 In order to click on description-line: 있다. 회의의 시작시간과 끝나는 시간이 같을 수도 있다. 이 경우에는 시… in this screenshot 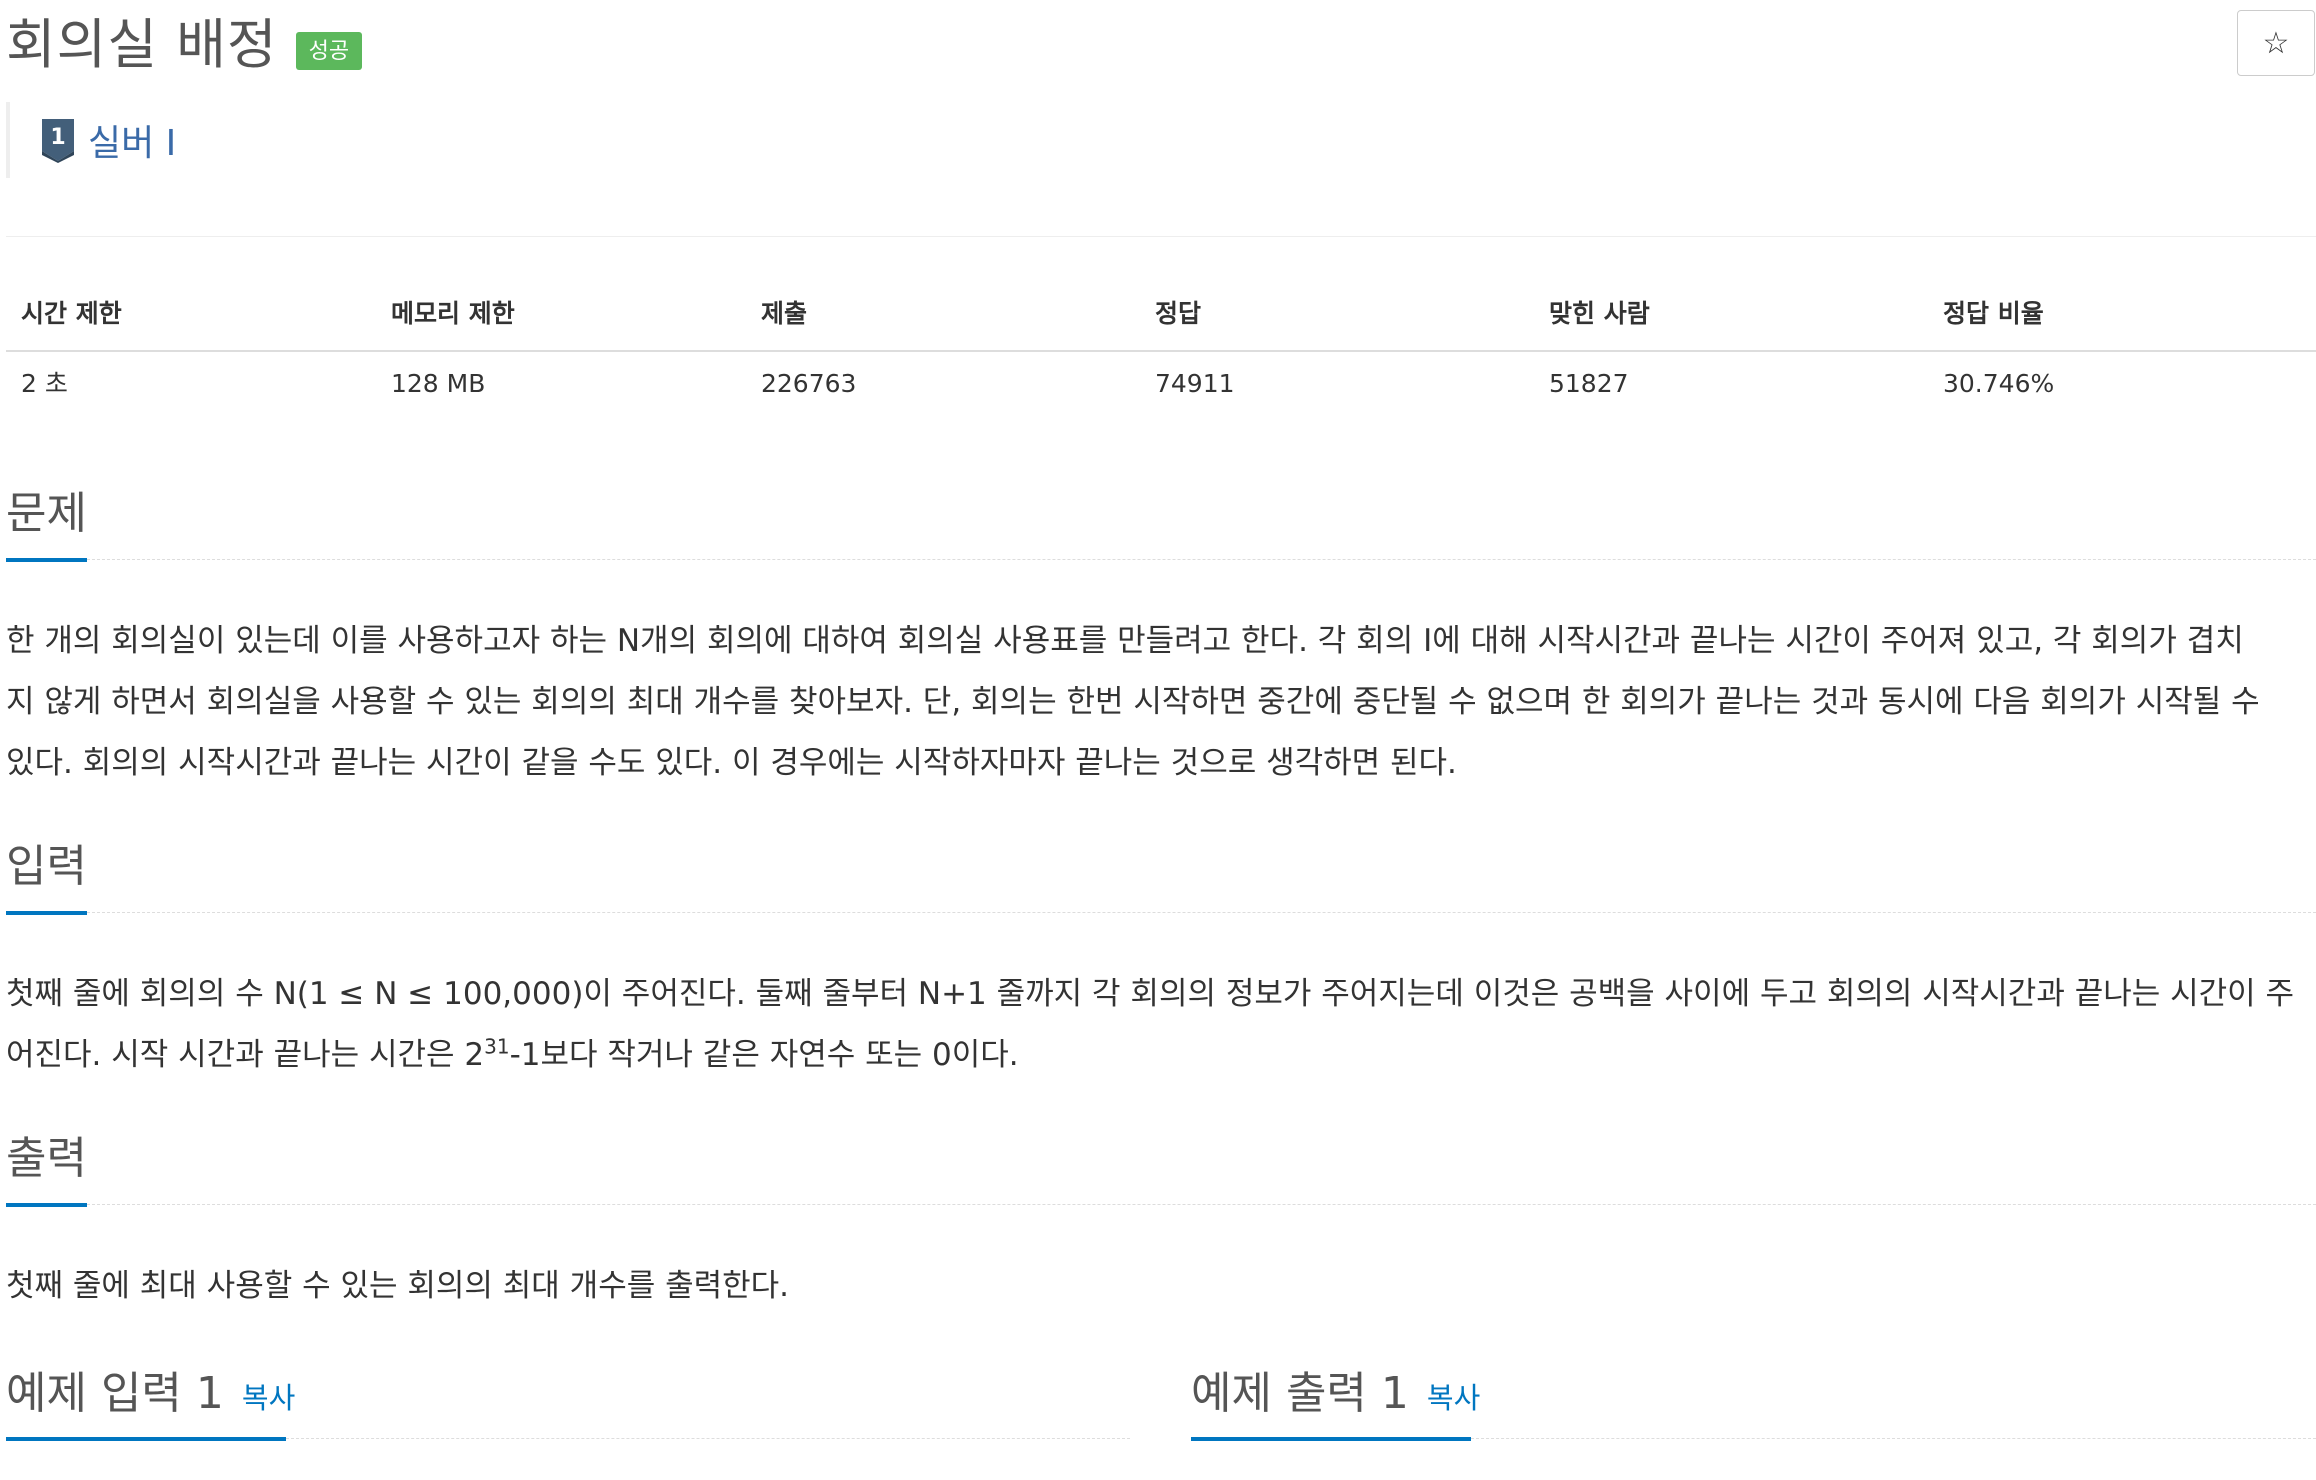, I will do `click(731, 763)`.